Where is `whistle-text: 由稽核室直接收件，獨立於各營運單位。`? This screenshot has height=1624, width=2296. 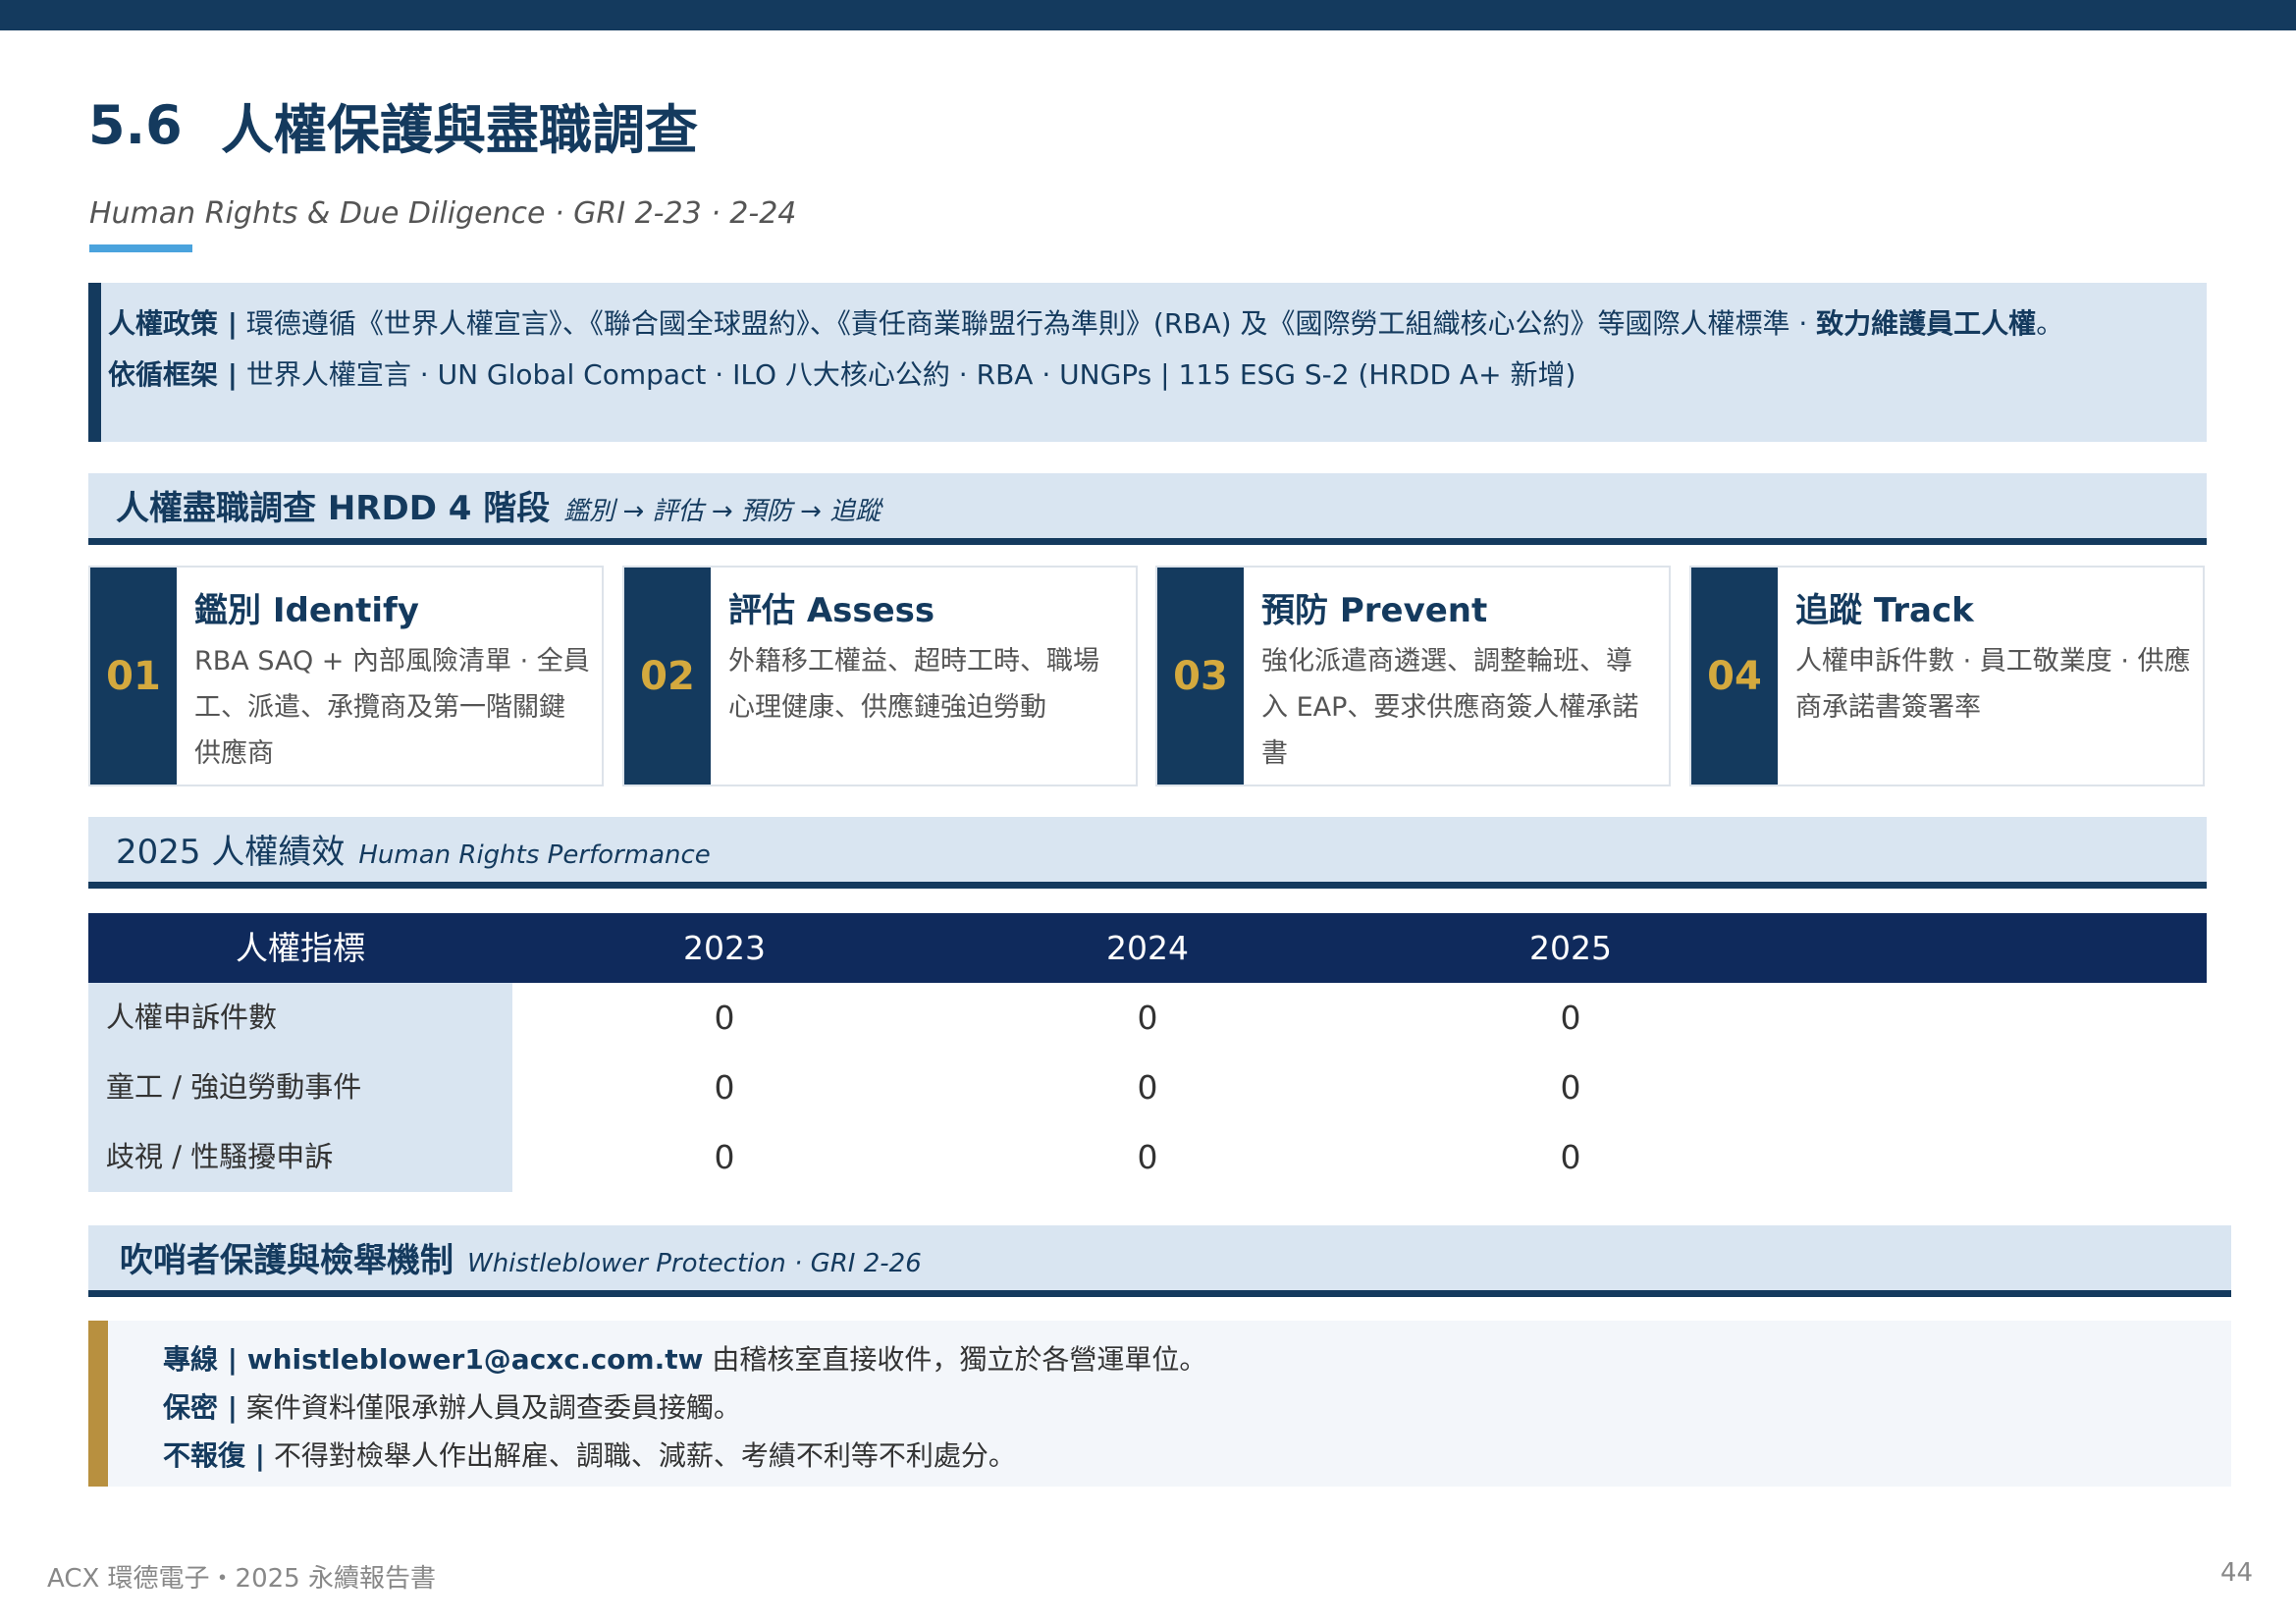 whistle-text: 由稽核室直接收件，獨立於各營運單位。 is located at coordinates (955, 1359).